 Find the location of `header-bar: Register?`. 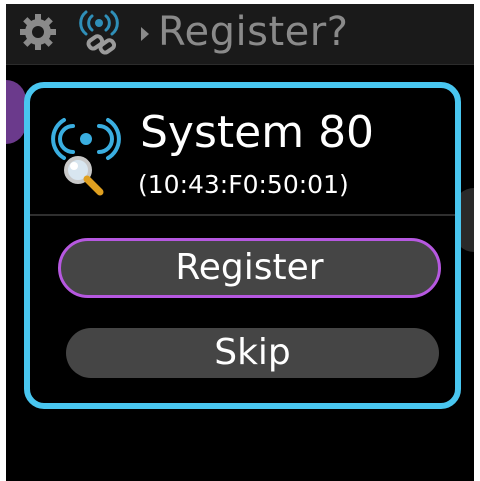

header-bar: Register? is located at coordinates (240, 34).